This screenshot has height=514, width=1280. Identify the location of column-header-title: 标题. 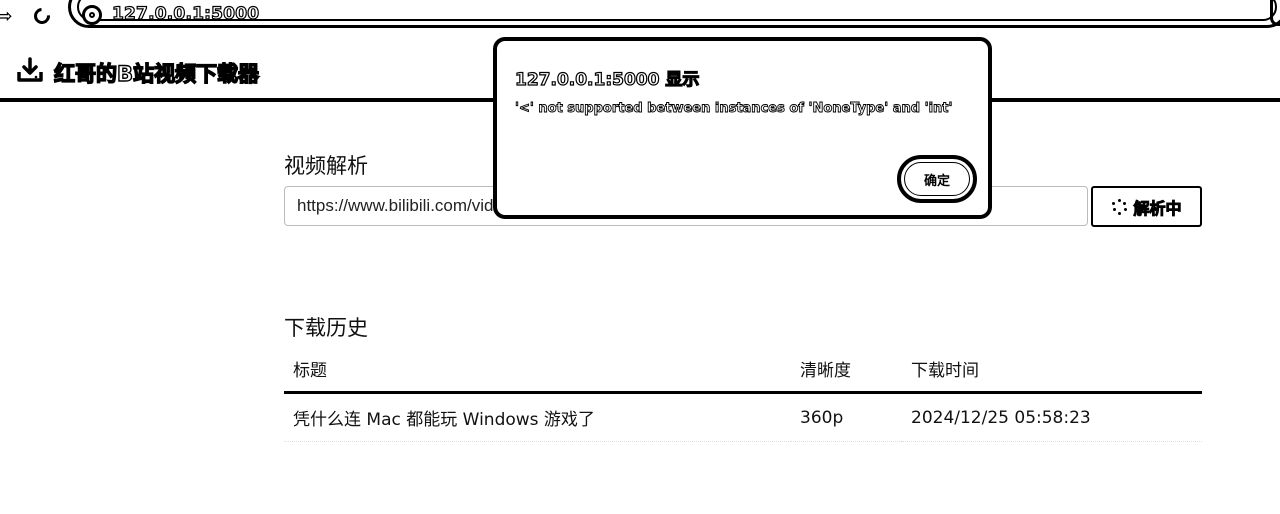
(537, 370).